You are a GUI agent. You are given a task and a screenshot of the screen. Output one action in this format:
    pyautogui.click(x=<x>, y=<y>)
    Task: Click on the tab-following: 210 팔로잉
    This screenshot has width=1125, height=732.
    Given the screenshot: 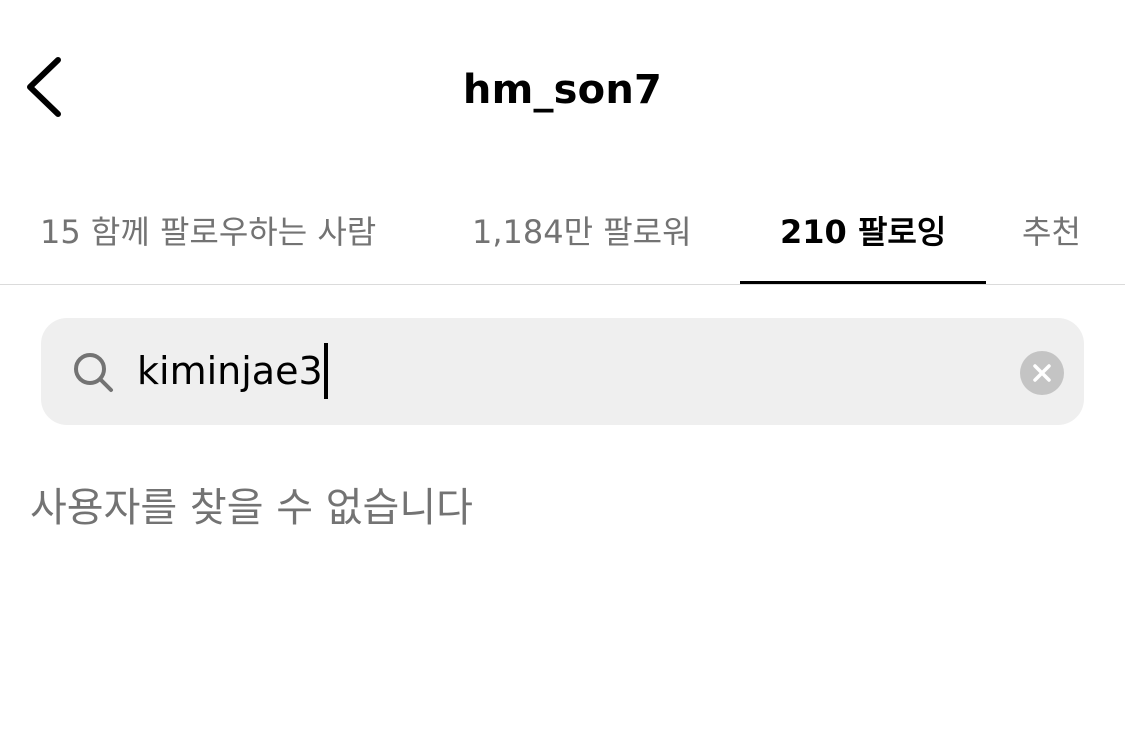 What is the action you would take?
    pyautogui.click(x=863, y=232)
    